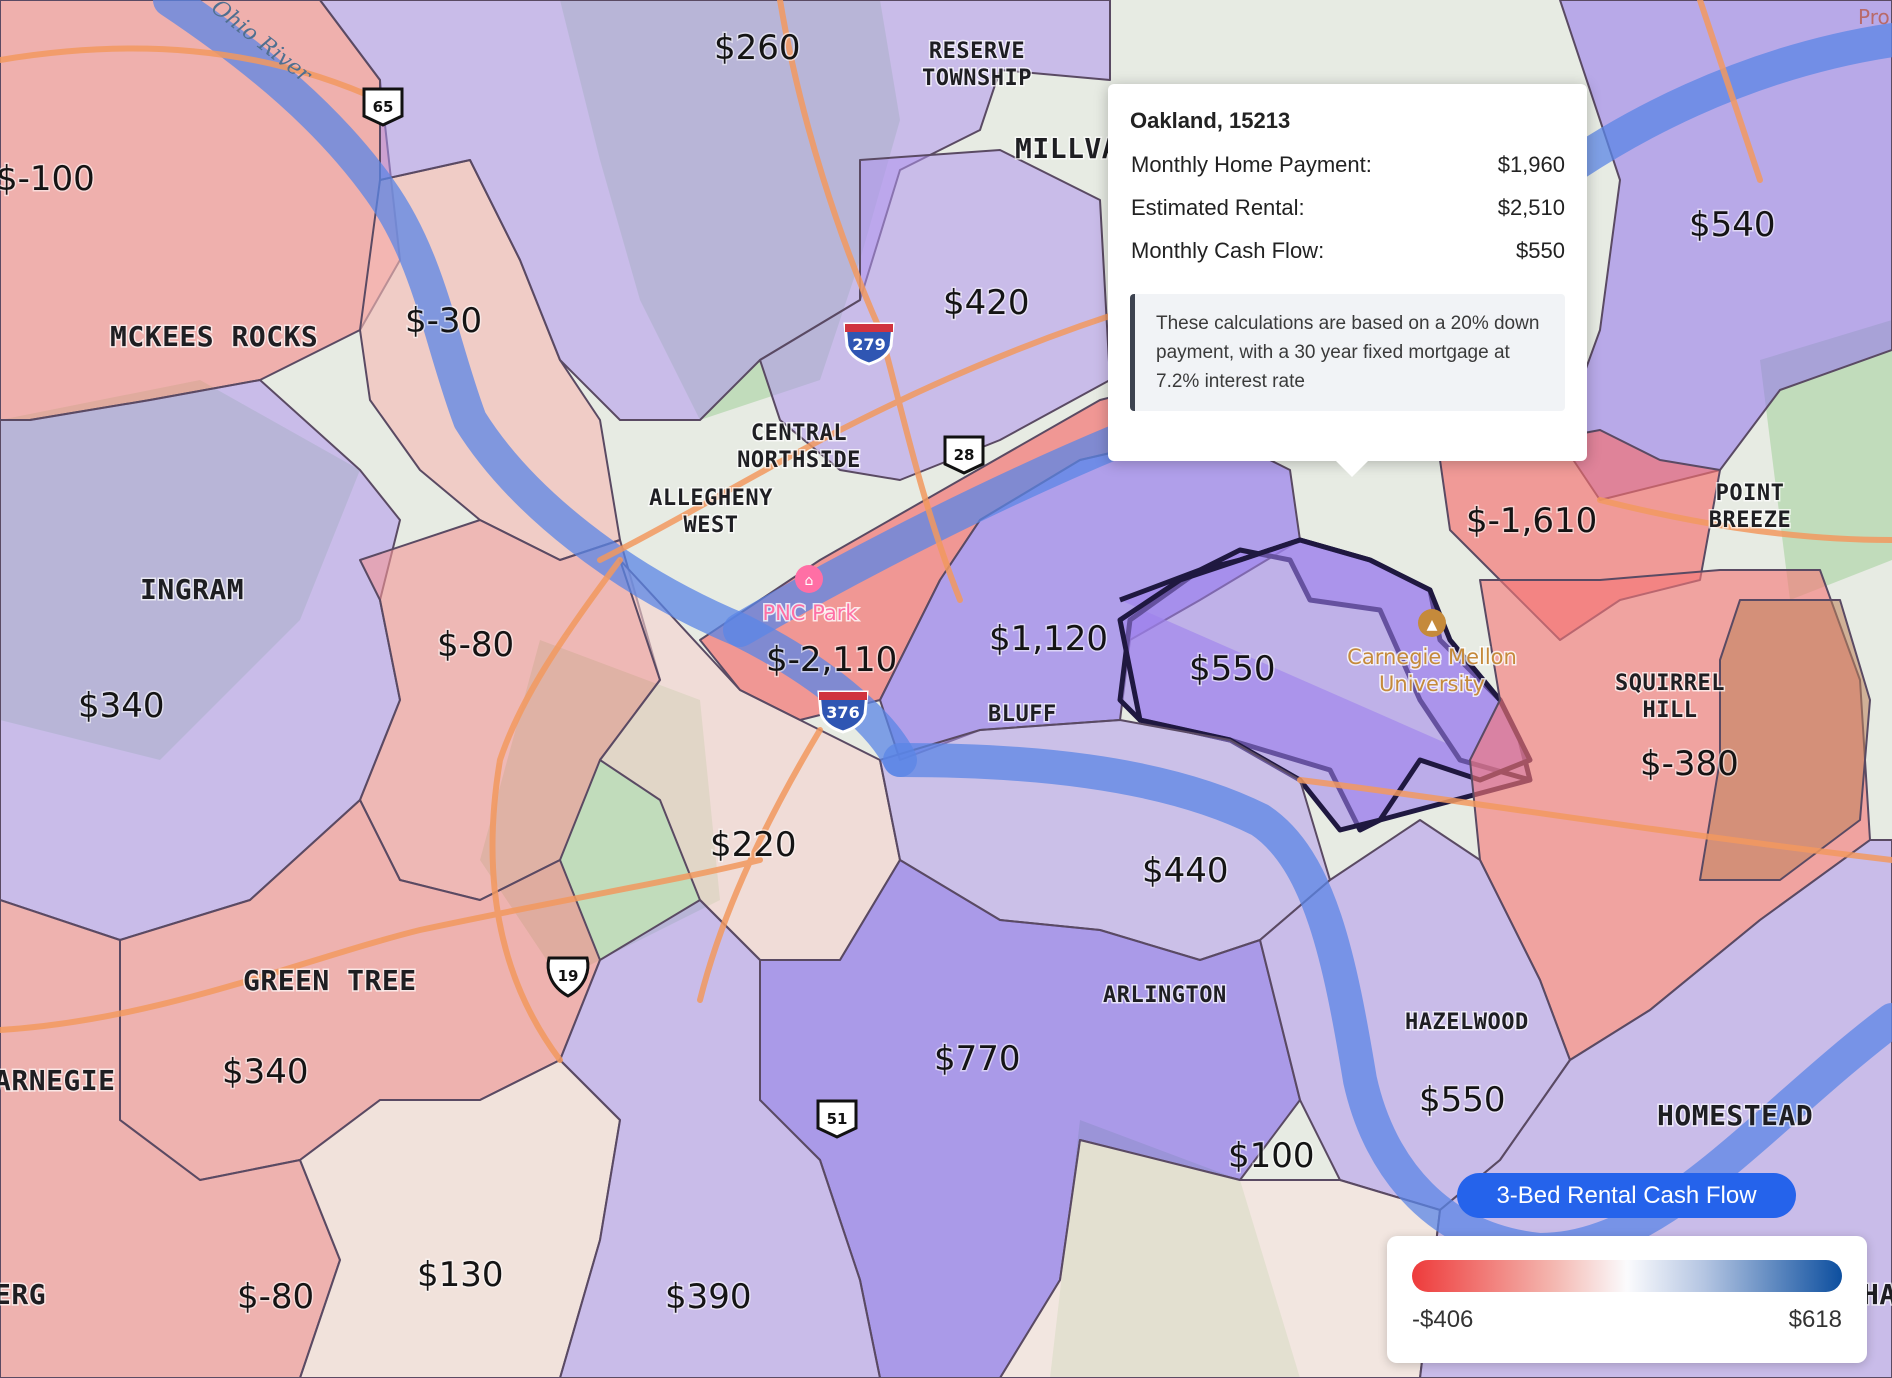 The height and width of the screenshot is (1378, 1892). What do you see at coordinates (1531, 164) in the screenshot?
I see `popup-row-value: $1,960` at bounding box center [1531, 164].